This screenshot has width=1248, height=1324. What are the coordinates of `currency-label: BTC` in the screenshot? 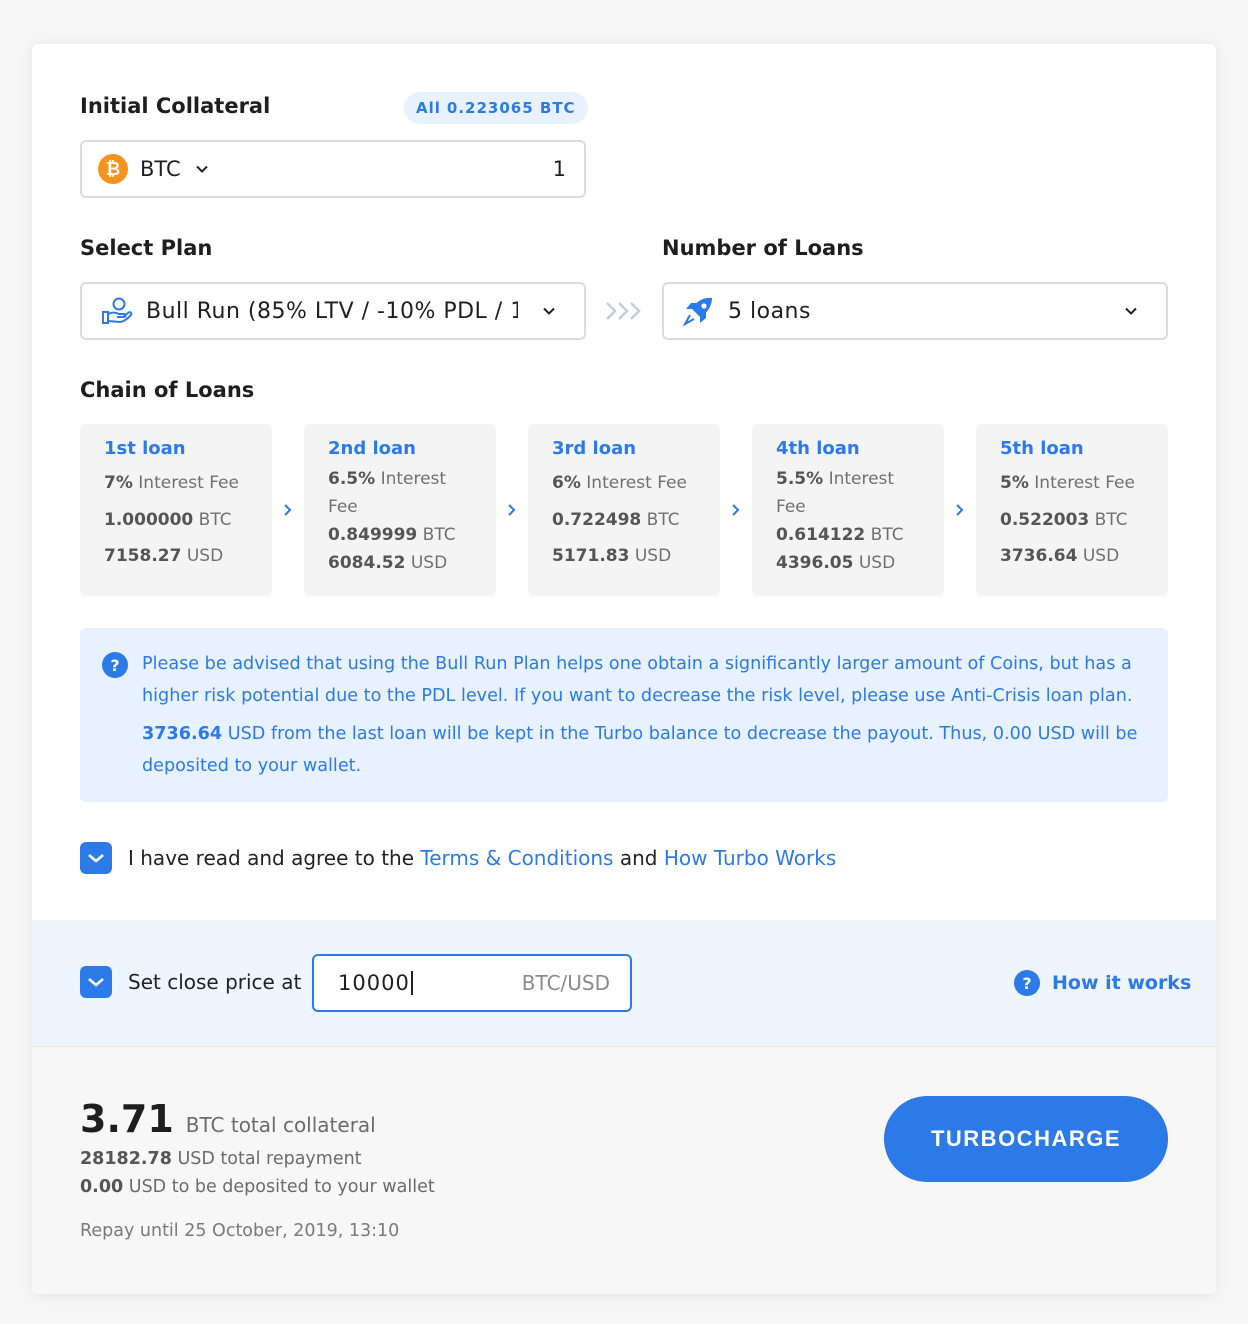 It's located at (160, 169).